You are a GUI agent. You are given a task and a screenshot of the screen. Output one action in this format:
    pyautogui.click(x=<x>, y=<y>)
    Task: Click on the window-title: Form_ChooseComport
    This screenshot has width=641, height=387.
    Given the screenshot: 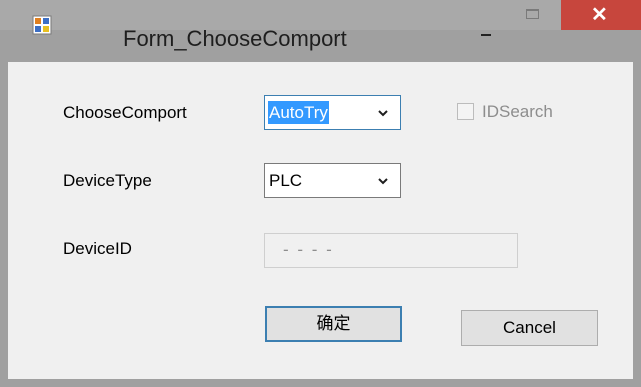 What is the action you would take?
    pyautogui.click(x=235, y=38)
    